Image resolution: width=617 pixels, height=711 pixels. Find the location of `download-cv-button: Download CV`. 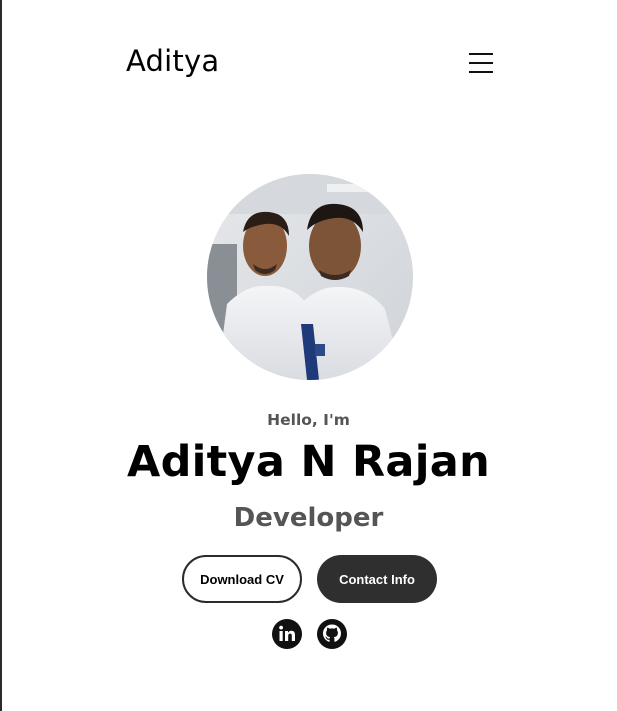

download-cv-button: Download CV is located at coordinates (242, 579).